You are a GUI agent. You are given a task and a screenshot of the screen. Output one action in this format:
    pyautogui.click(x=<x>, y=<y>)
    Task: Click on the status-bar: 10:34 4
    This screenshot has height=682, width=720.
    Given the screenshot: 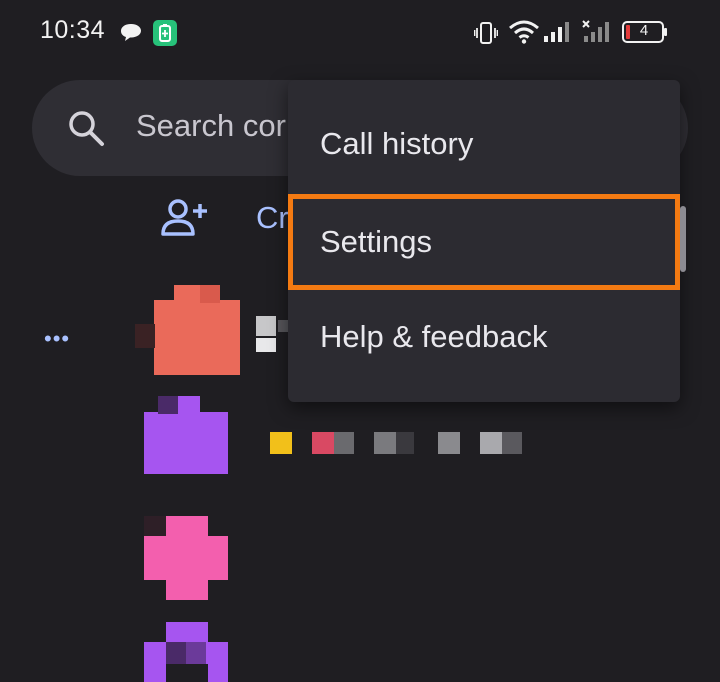 What is the action you would take?
    pyautogui.click(x=360, y=33)
    